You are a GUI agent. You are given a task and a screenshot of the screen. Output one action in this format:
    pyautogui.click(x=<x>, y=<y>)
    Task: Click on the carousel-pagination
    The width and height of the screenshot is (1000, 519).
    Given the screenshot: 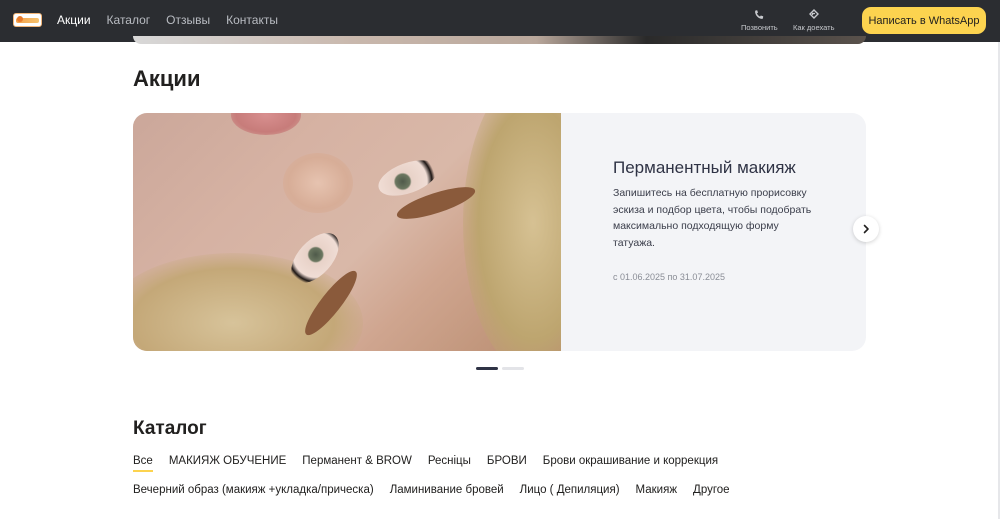 What is the action you would take?
    pyautogui.click(x=500, y=368)
    